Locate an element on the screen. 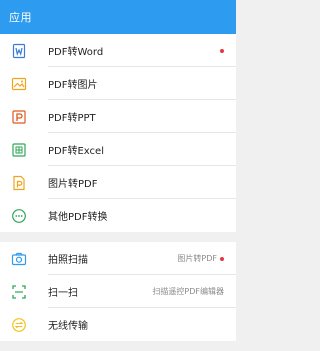 The image size is (320, 351). menu-item-hint: 图片转PDF is located at coordinates (197, 258).